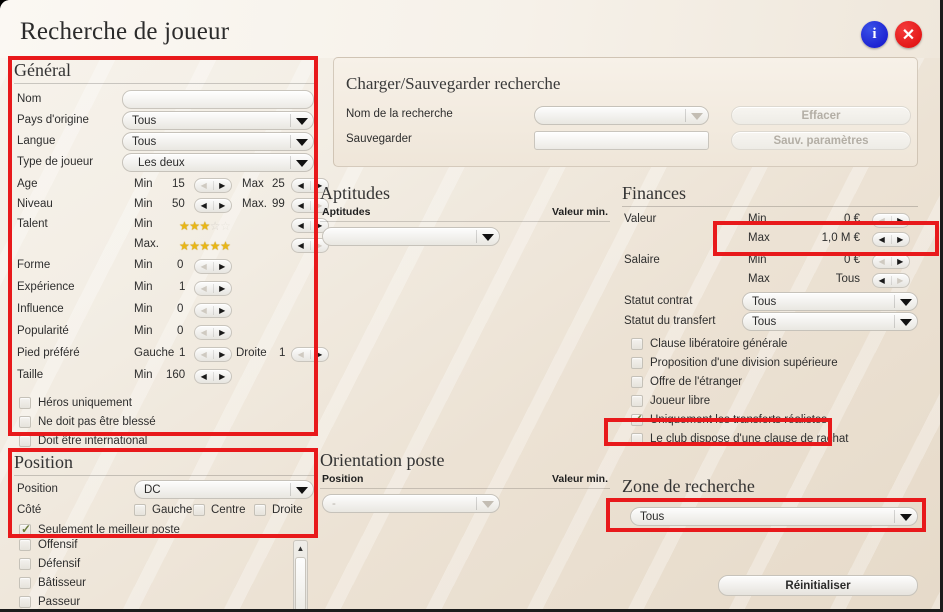  I want to click on check-international: Doit être international, so click(164, 442).